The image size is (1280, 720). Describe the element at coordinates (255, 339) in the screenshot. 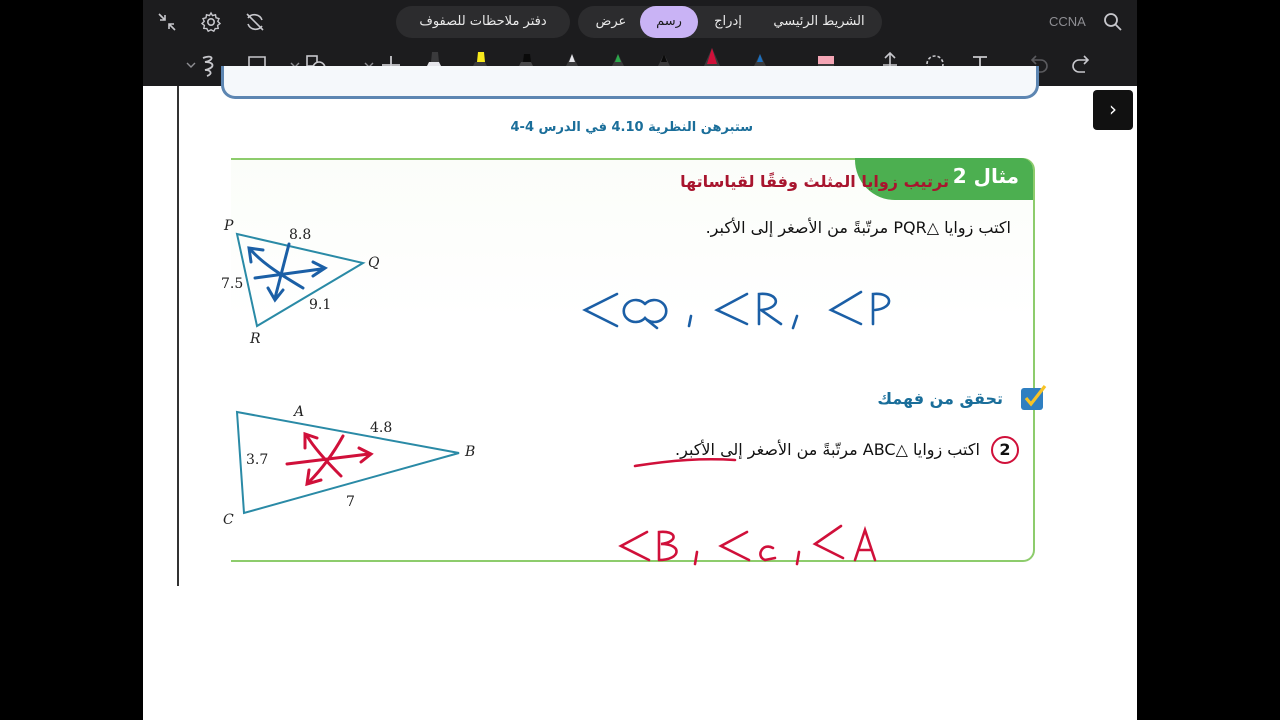

I see `vertex-label-r: R` at that location.